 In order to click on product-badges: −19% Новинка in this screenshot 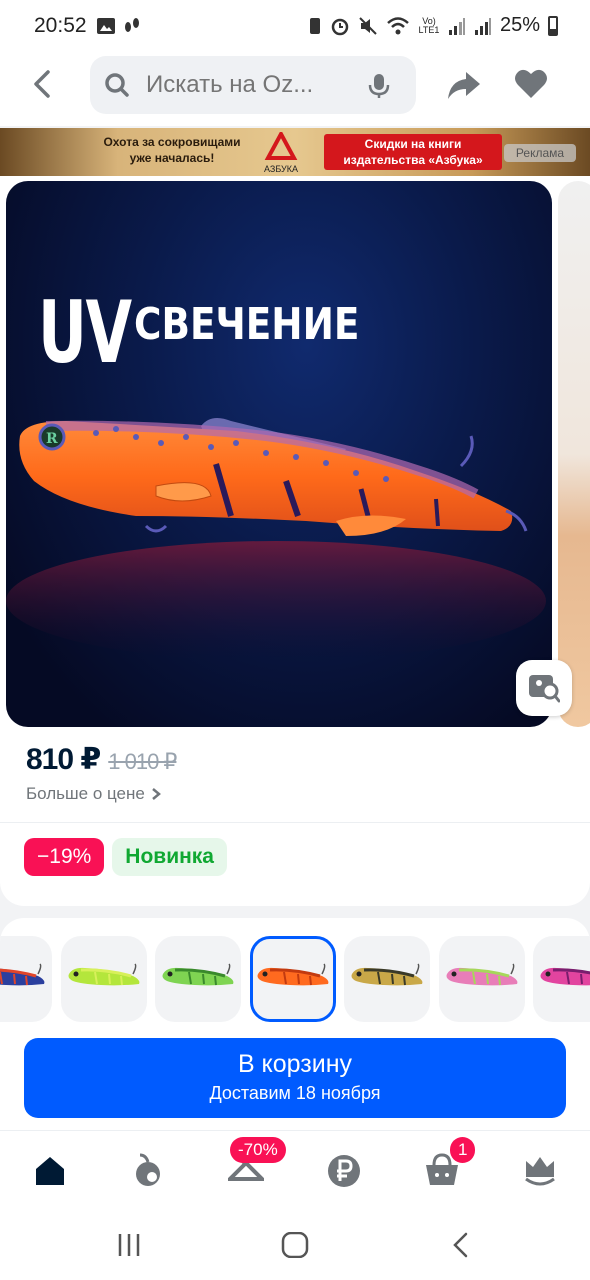, I will do `click(125, 857)`.